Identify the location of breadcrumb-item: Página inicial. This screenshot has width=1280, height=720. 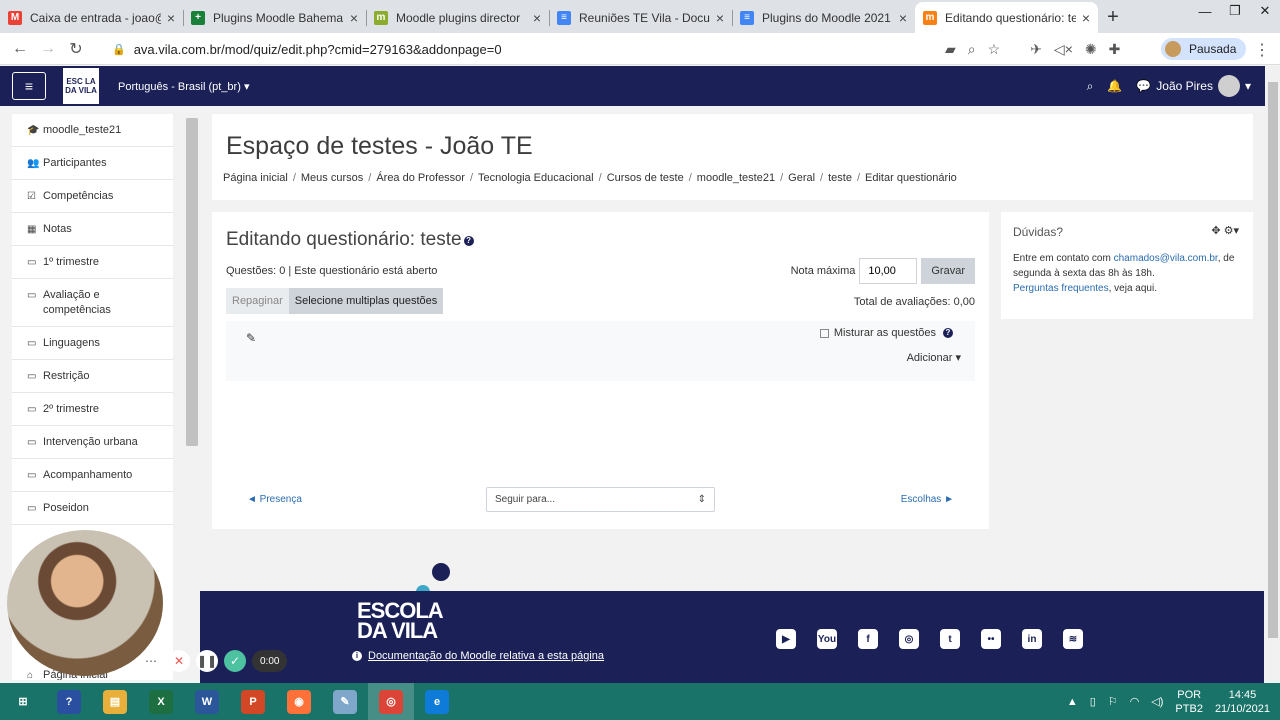
(255, 178).